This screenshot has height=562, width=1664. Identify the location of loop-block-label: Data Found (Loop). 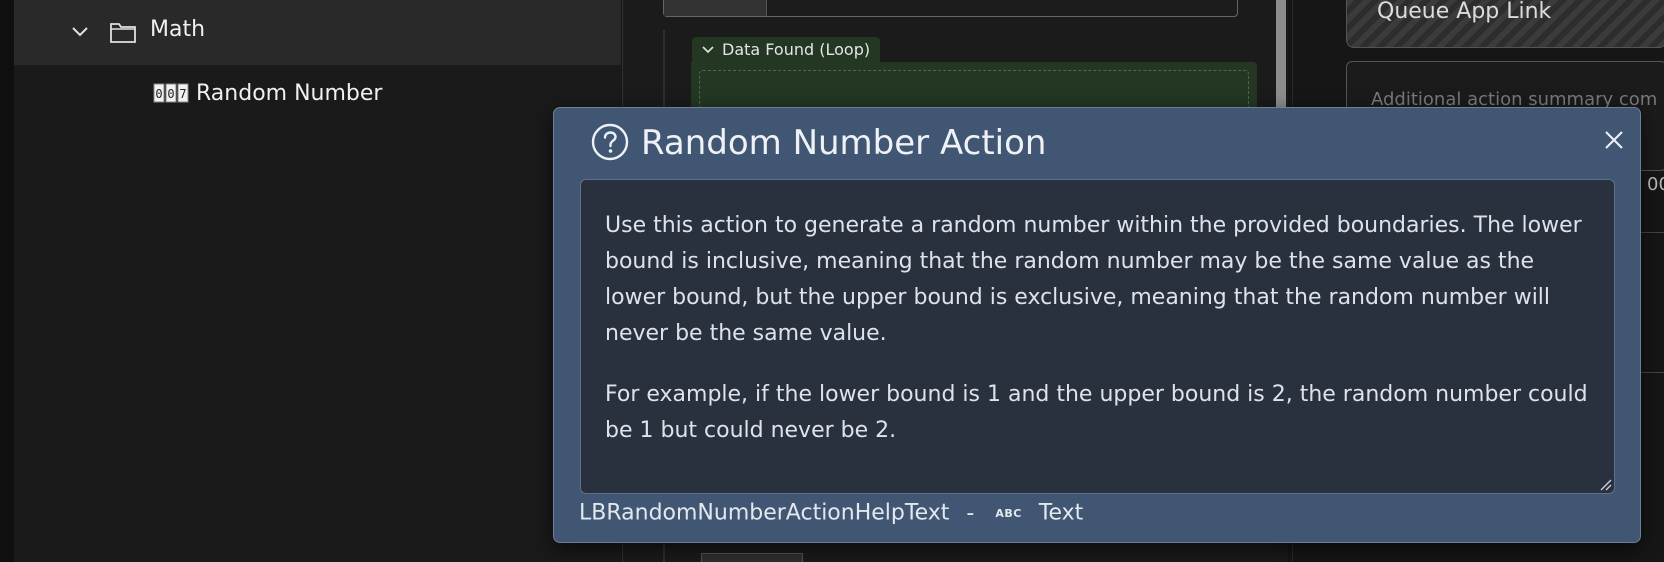
(796, 49).